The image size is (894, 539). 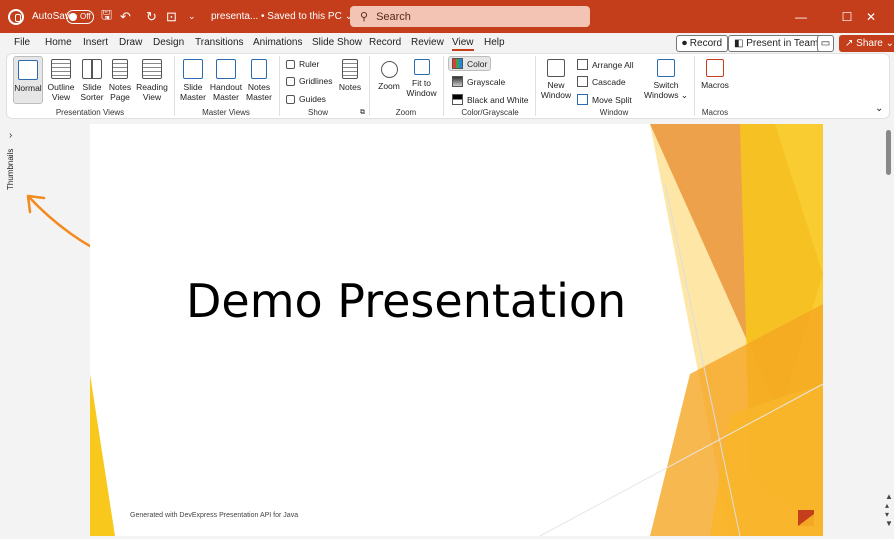 I want to click on zoom-magnifier-icon, so click(x=389, y=69).